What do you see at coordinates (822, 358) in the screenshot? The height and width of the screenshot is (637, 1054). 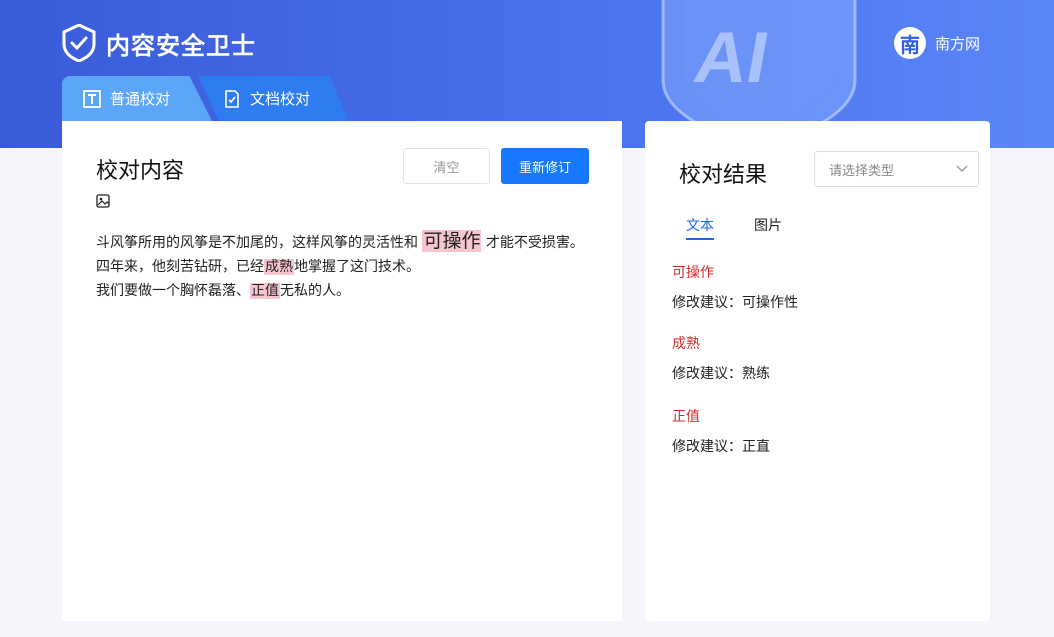 I see `result-item: 成熟 修改建议：熟练` at bounding box center [822, 358].